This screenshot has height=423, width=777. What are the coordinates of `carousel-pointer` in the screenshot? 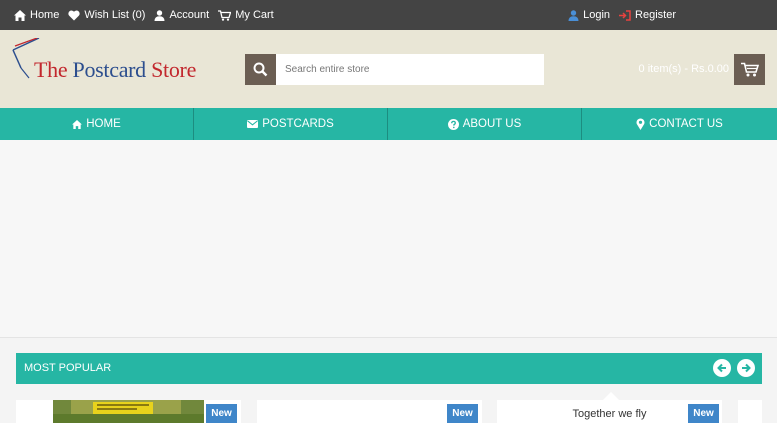 It's located at (611, 396).